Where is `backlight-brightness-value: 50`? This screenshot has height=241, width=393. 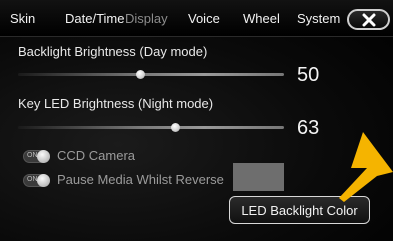 backlight-brightness-value: 50 is located at coordinates (308, 75).